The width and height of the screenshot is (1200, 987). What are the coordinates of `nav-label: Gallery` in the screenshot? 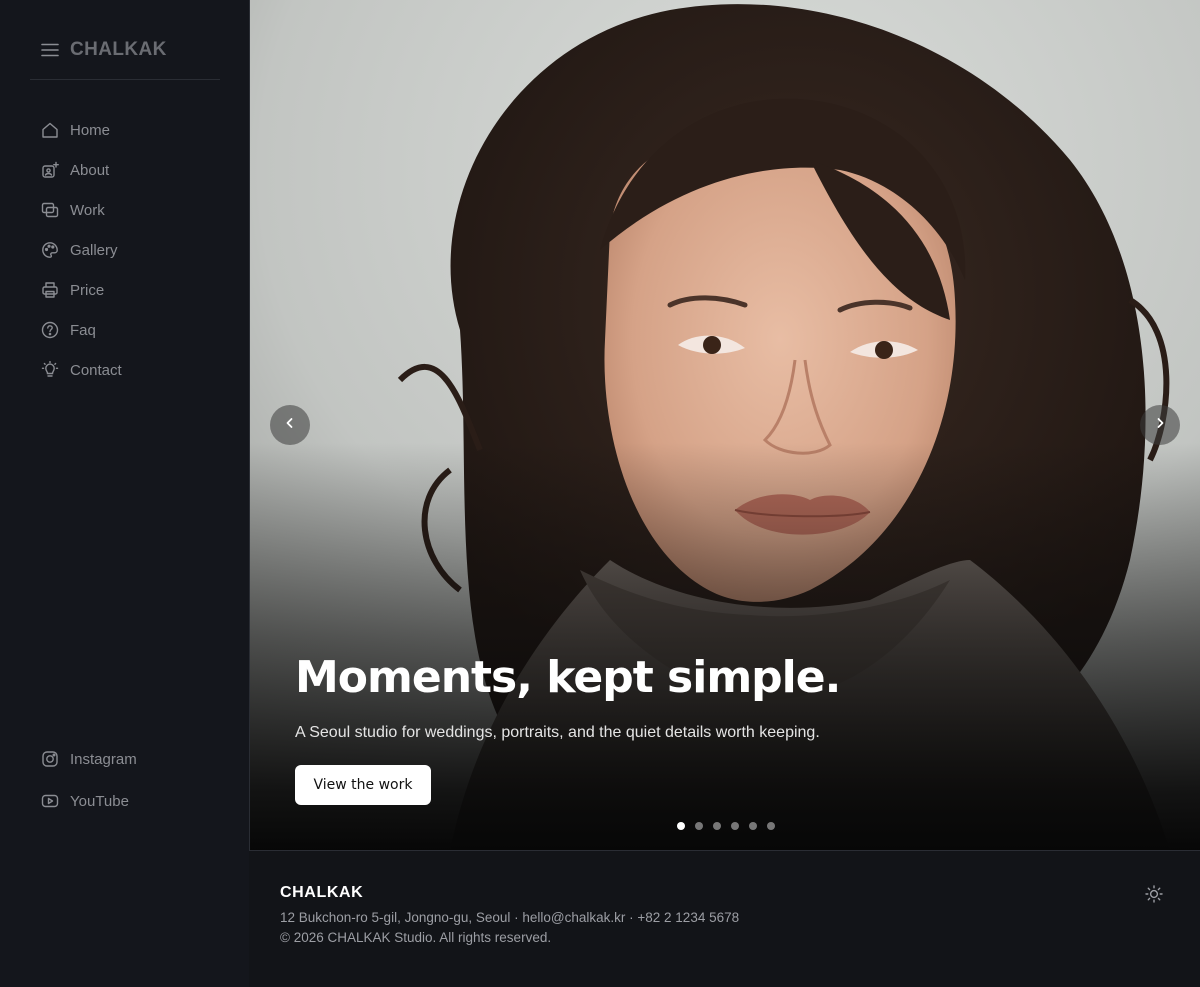 It's located at (94, 250).